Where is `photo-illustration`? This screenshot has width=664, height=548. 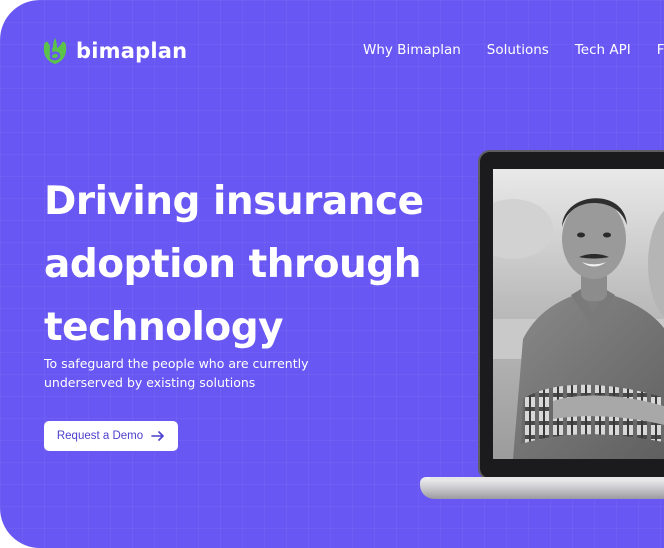
photo-illustration is located at coordinates (578, 314).